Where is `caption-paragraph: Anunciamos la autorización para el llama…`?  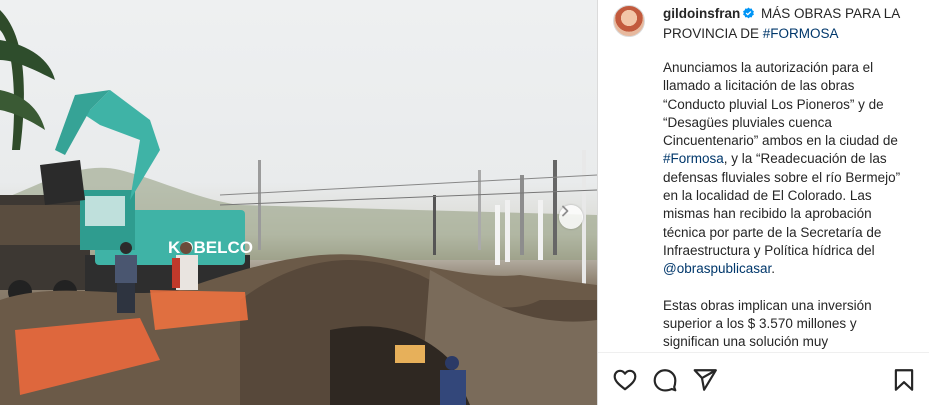
caption-paragraph: Anunciamos la autorización para el llama… is located at coordinates (788, 169).